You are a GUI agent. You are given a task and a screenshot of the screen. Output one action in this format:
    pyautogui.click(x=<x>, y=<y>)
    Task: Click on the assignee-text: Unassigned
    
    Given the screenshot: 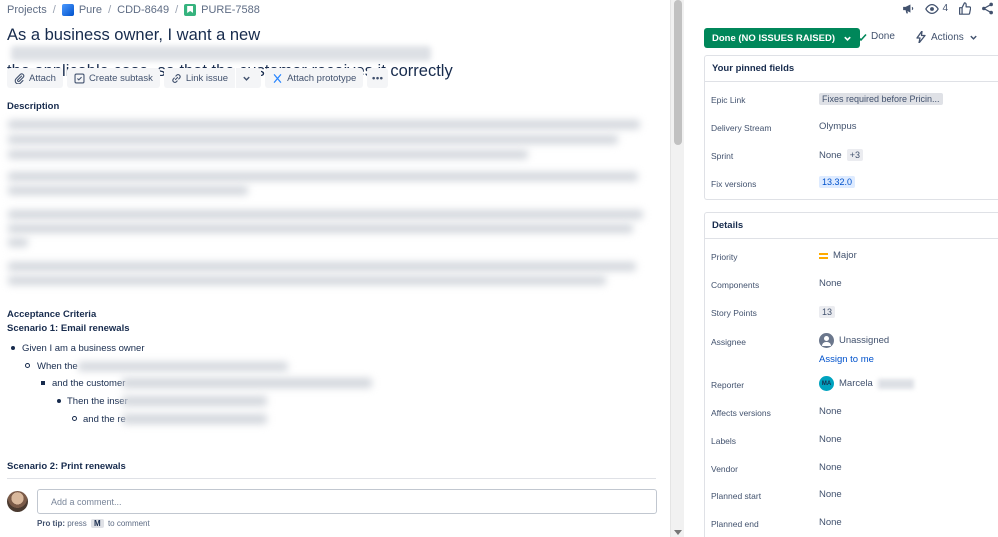 What is the action you would take?
    pyautogui.click(x=864, y=340)
    